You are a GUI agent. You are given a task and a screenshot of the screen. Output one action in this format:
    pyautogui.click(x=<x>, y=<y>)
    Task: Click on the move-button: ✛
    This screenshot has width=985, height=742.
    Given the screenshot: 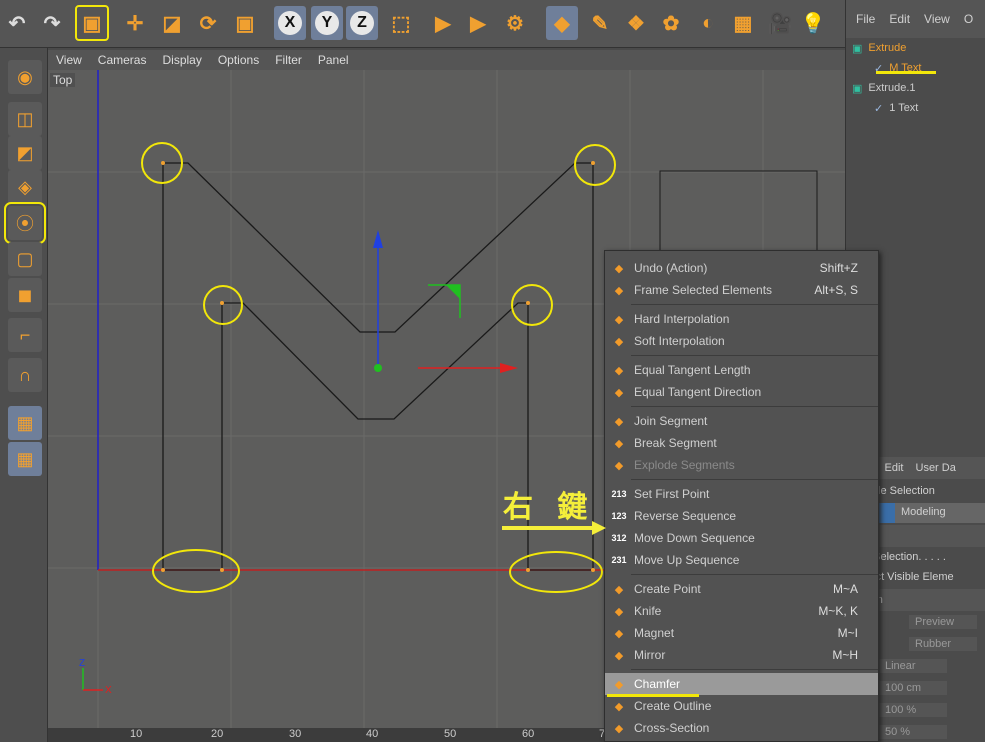 What is the action you would take?
    pyautogui.click(x=135, y=23)
    